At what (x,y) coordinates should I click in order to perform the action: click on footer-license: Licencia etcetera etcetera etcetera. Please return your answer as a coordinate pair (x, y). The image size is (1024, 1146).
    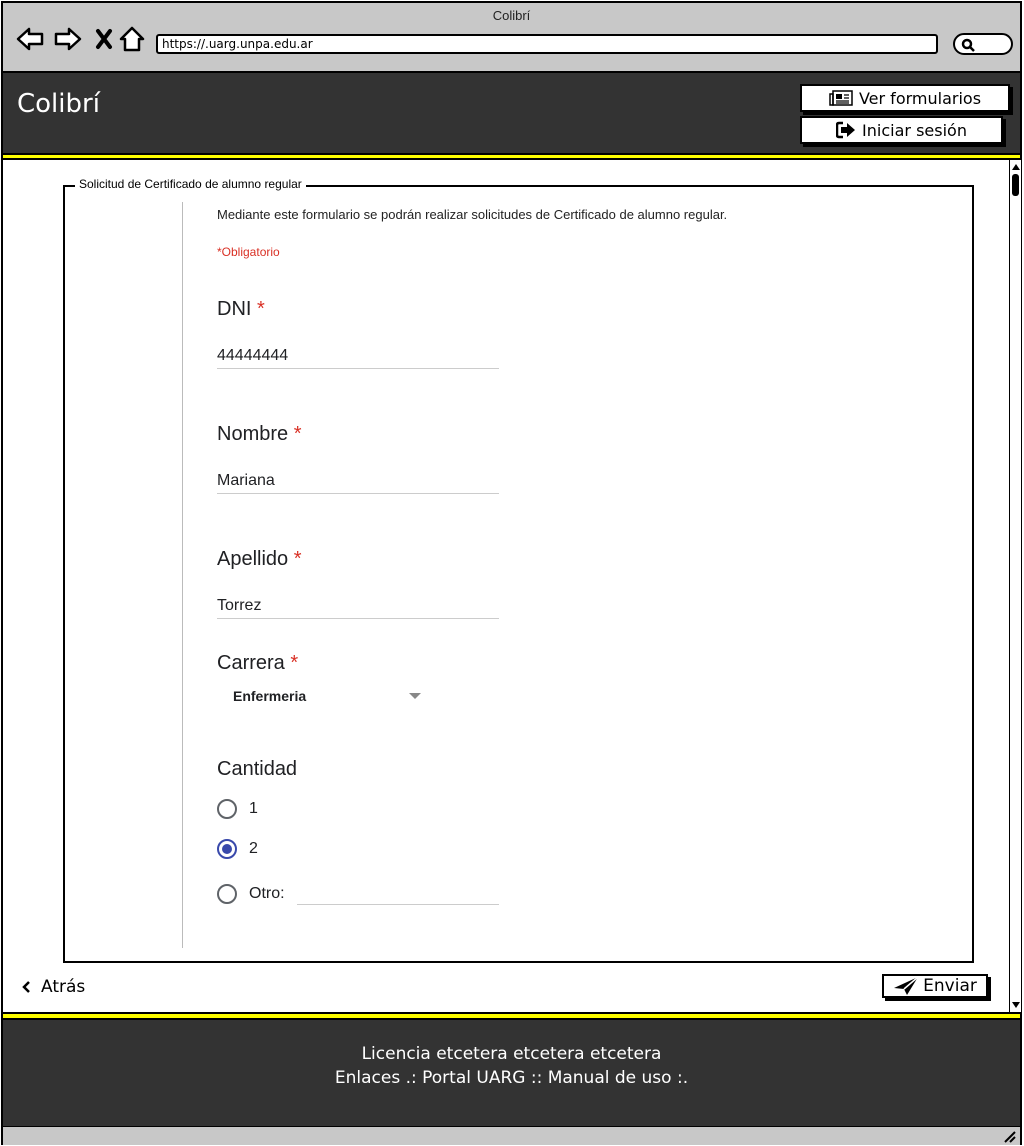
    Looking at the image, I should click on (511, 1054).